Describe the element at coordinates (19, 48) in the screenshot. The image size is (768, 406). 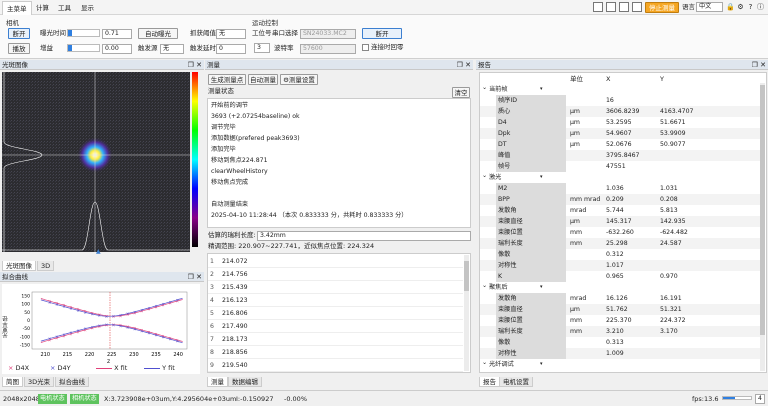
I see `playback-button: 播放` at that location.